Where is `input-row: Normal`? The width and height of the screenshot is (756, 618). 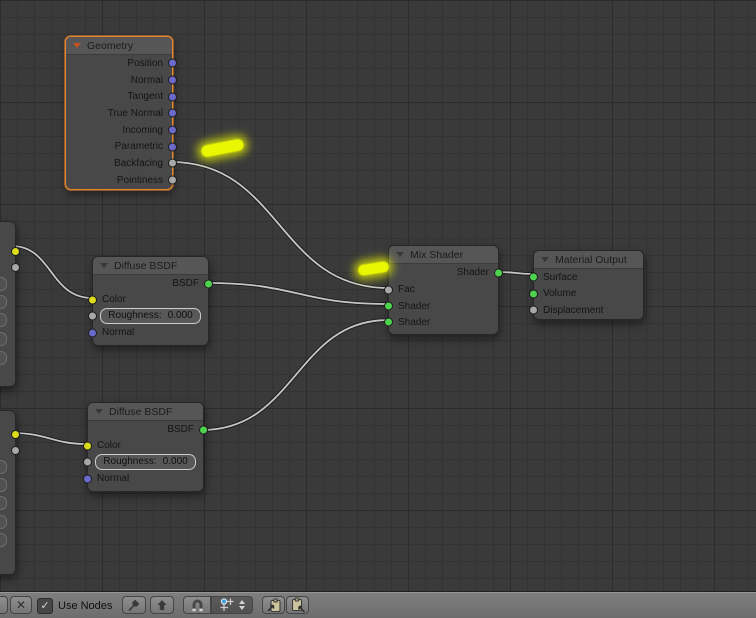 input-row: Normal is located at coordinates (148, 332).